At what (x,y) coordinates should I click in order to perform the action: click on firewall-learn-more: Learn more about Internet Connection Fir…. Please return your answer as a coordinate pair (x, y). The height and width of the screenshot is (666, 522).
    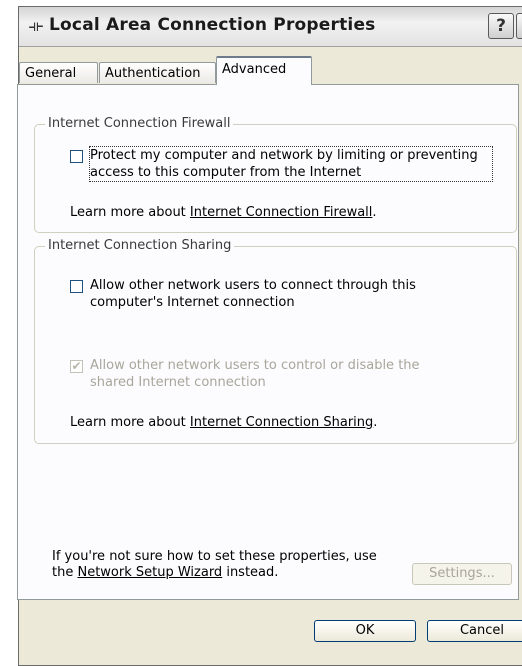
    Looking at the image, I should click on (223, 212).